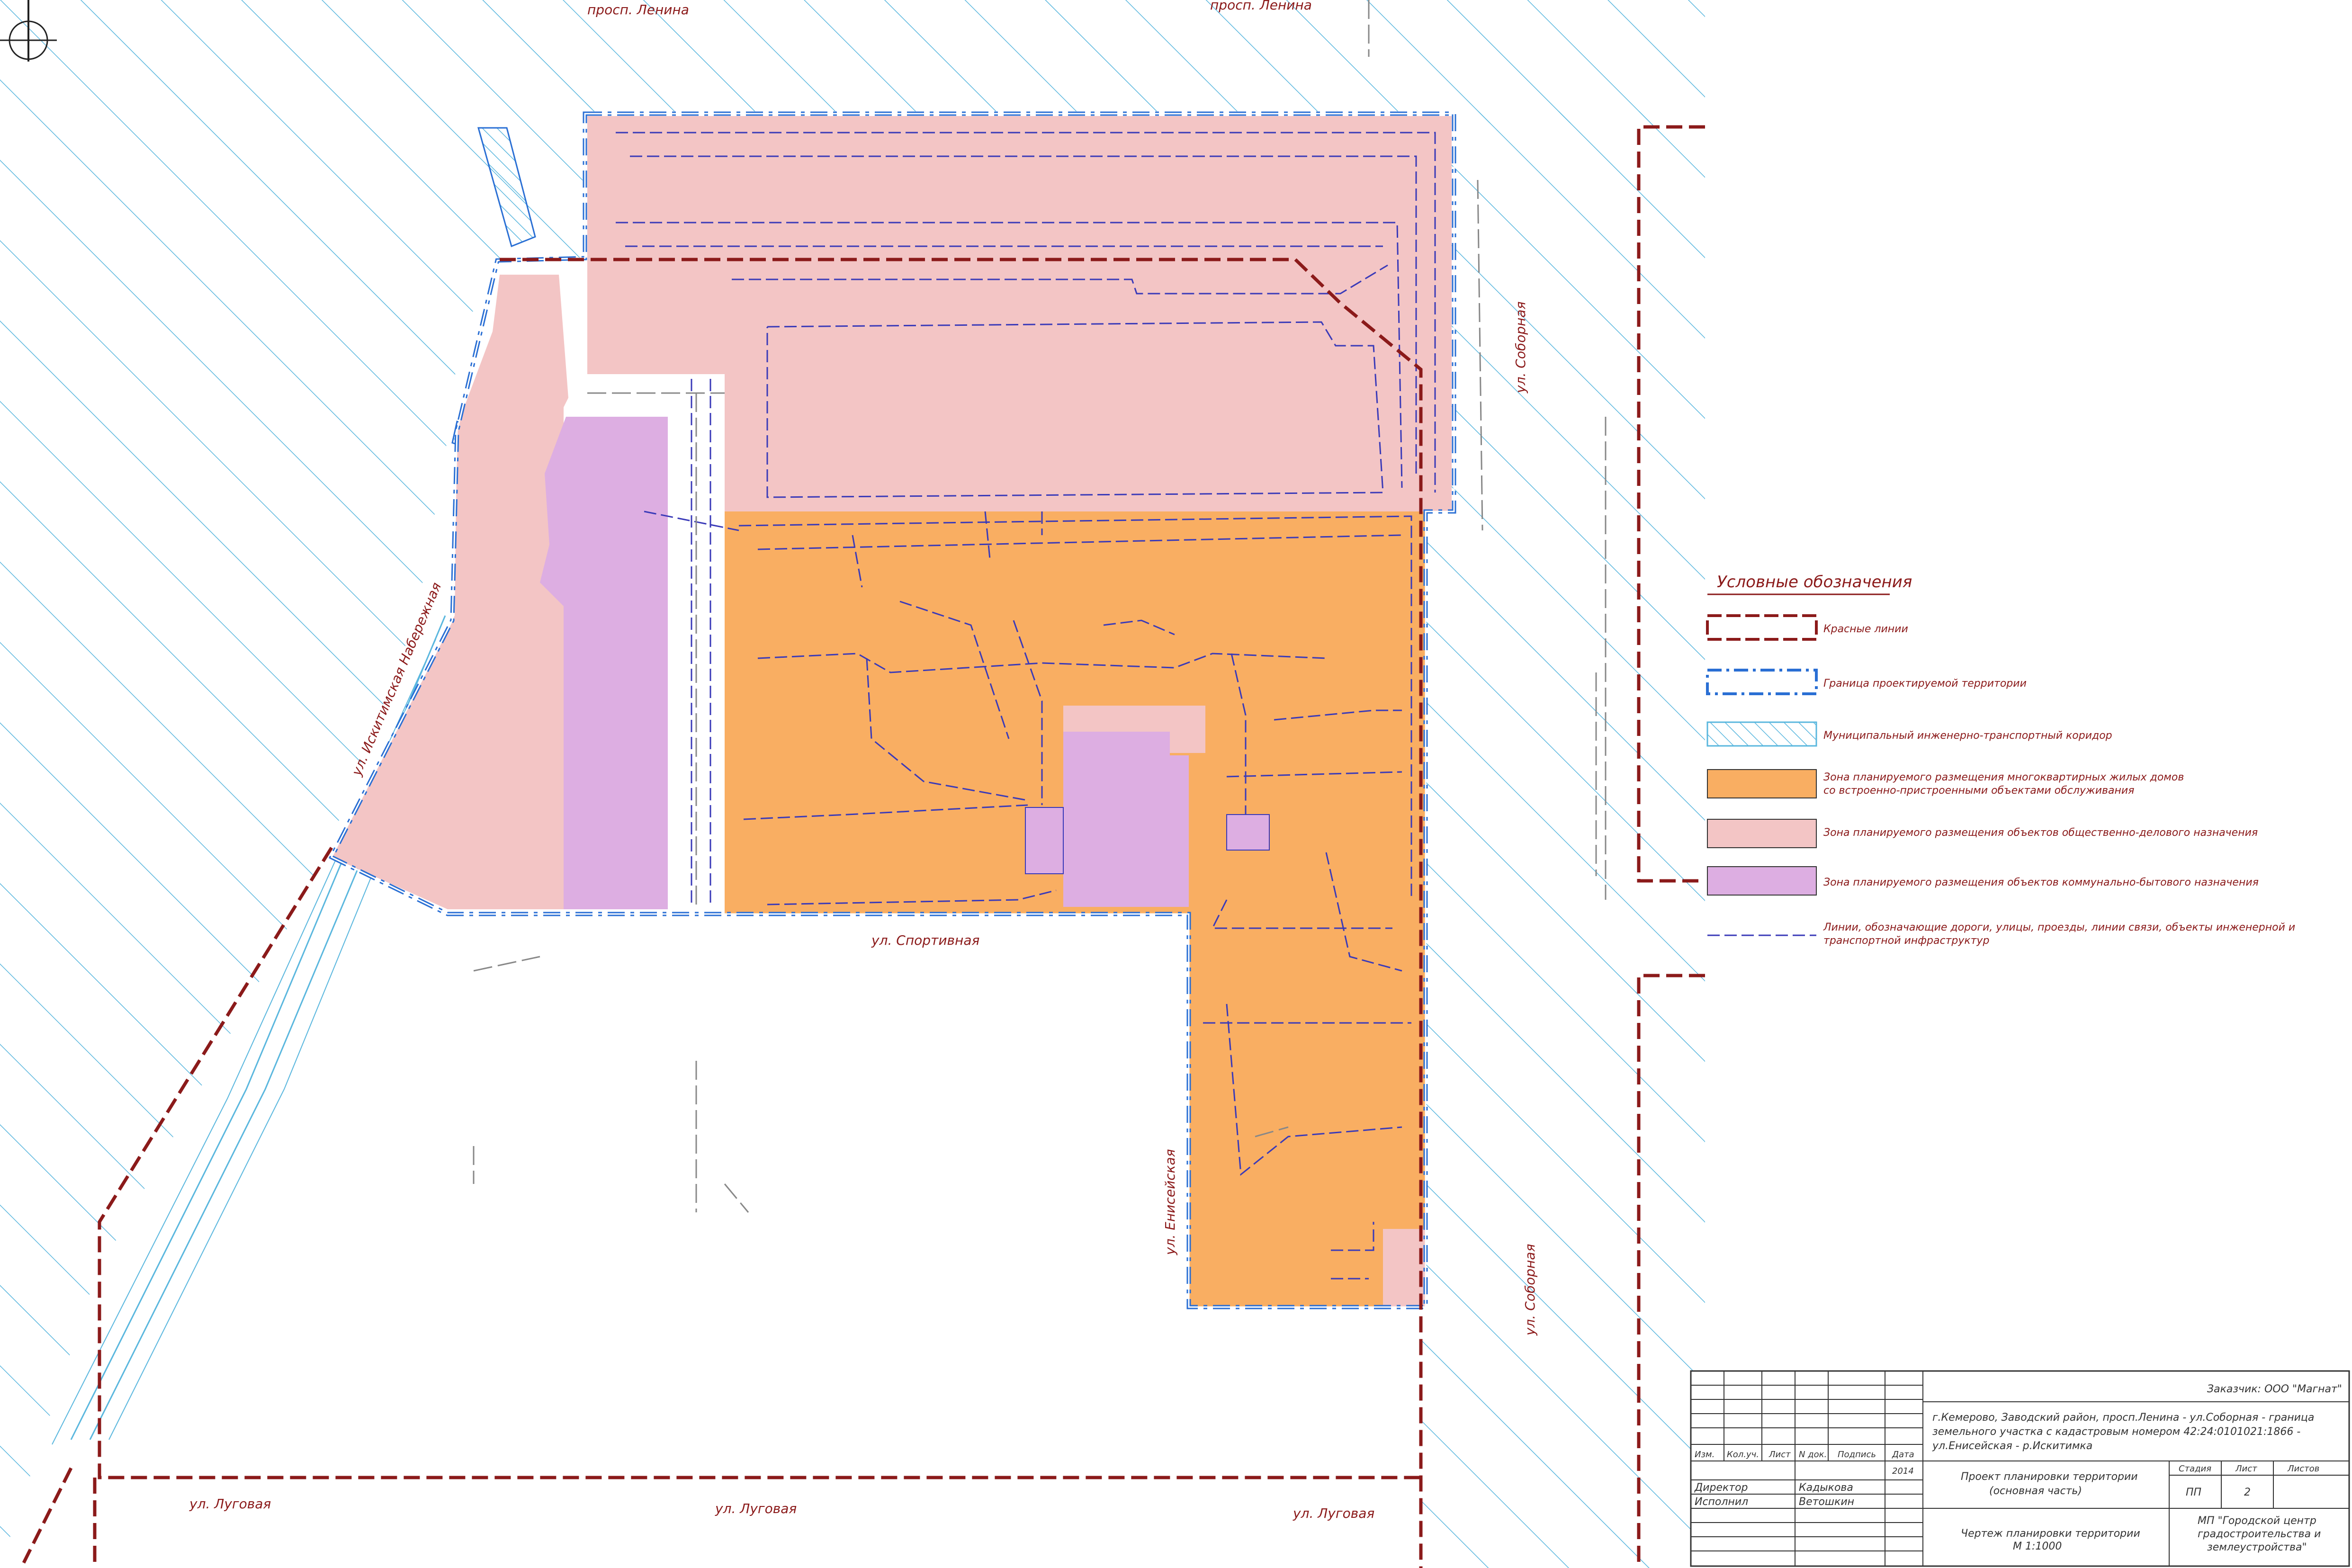 The image size is (2352, 1568). Describe the element at coordinates (1903, 1455) in the screenshot. I see `stamp-col-data: Дата` at that location.